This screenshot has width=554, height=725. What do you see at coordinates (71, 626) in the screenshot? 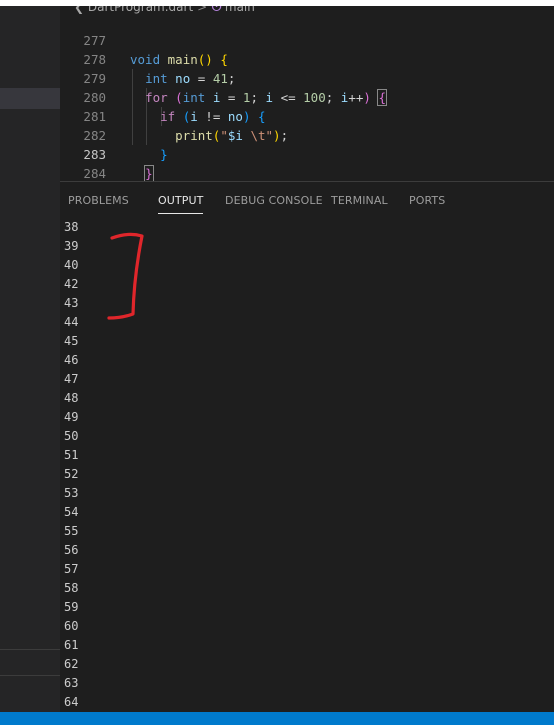
I see `output-line: 60` at bounding box center [71, 626].